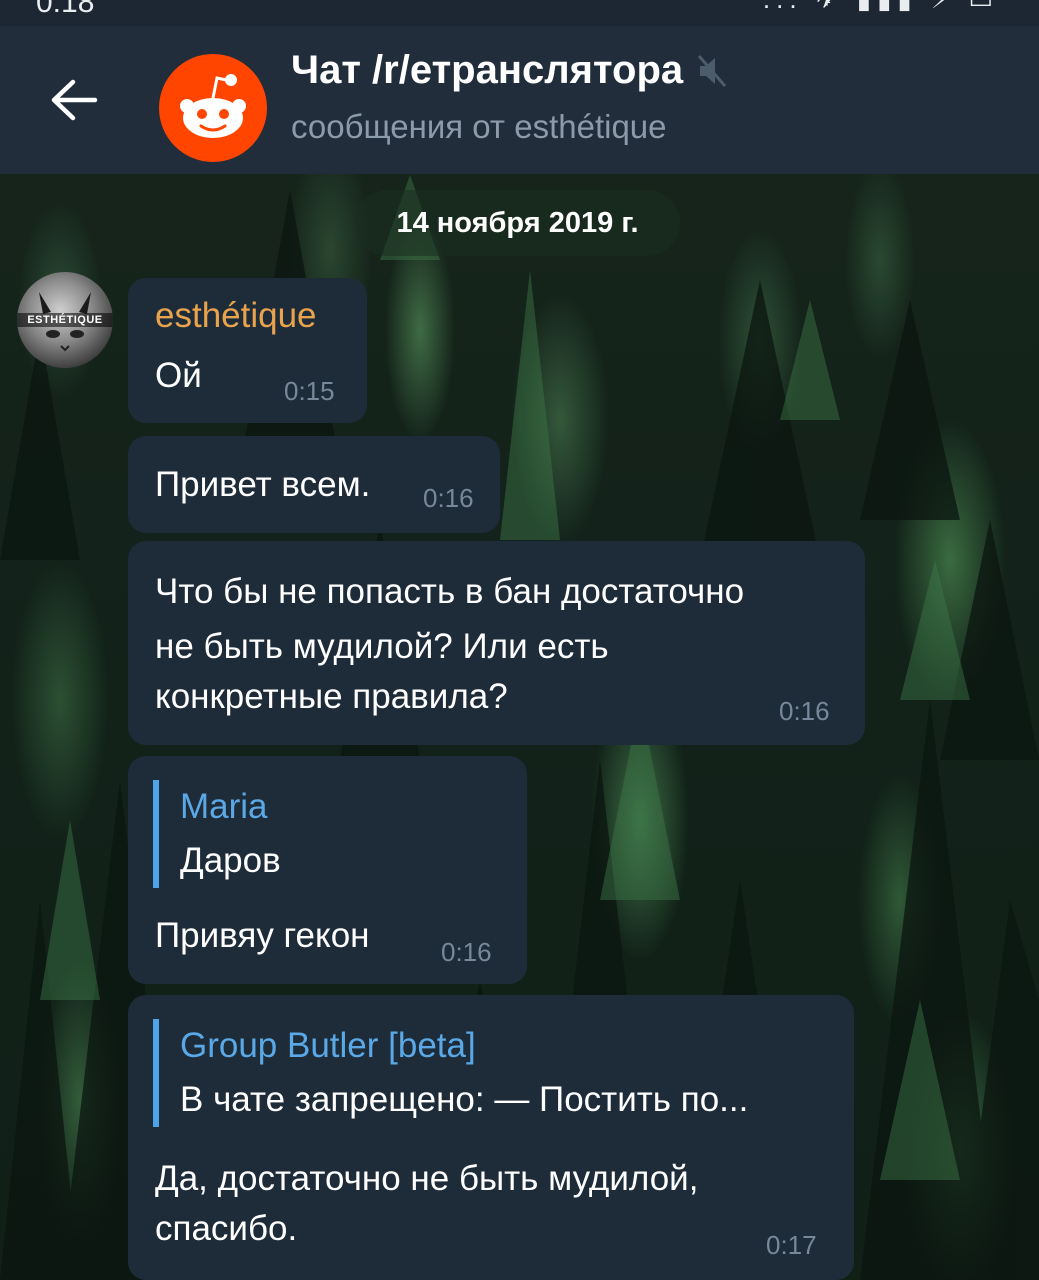 This screenshot has width=1039, height=1280. I want to click on reply-author: Group Butler [beta], so click(328, 1045).